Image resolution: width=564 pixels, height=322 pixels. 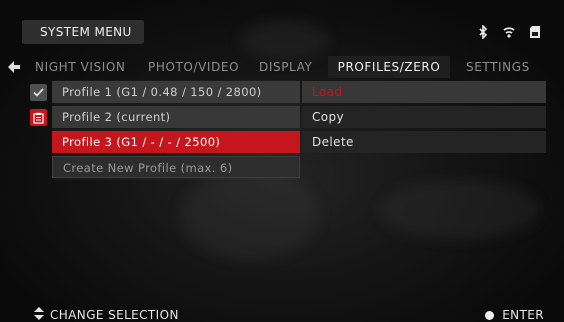 What do you see at coordinates (490, 315) in the screenshot?
I see `enter-dot-icon` at bounding box center [490, 315].